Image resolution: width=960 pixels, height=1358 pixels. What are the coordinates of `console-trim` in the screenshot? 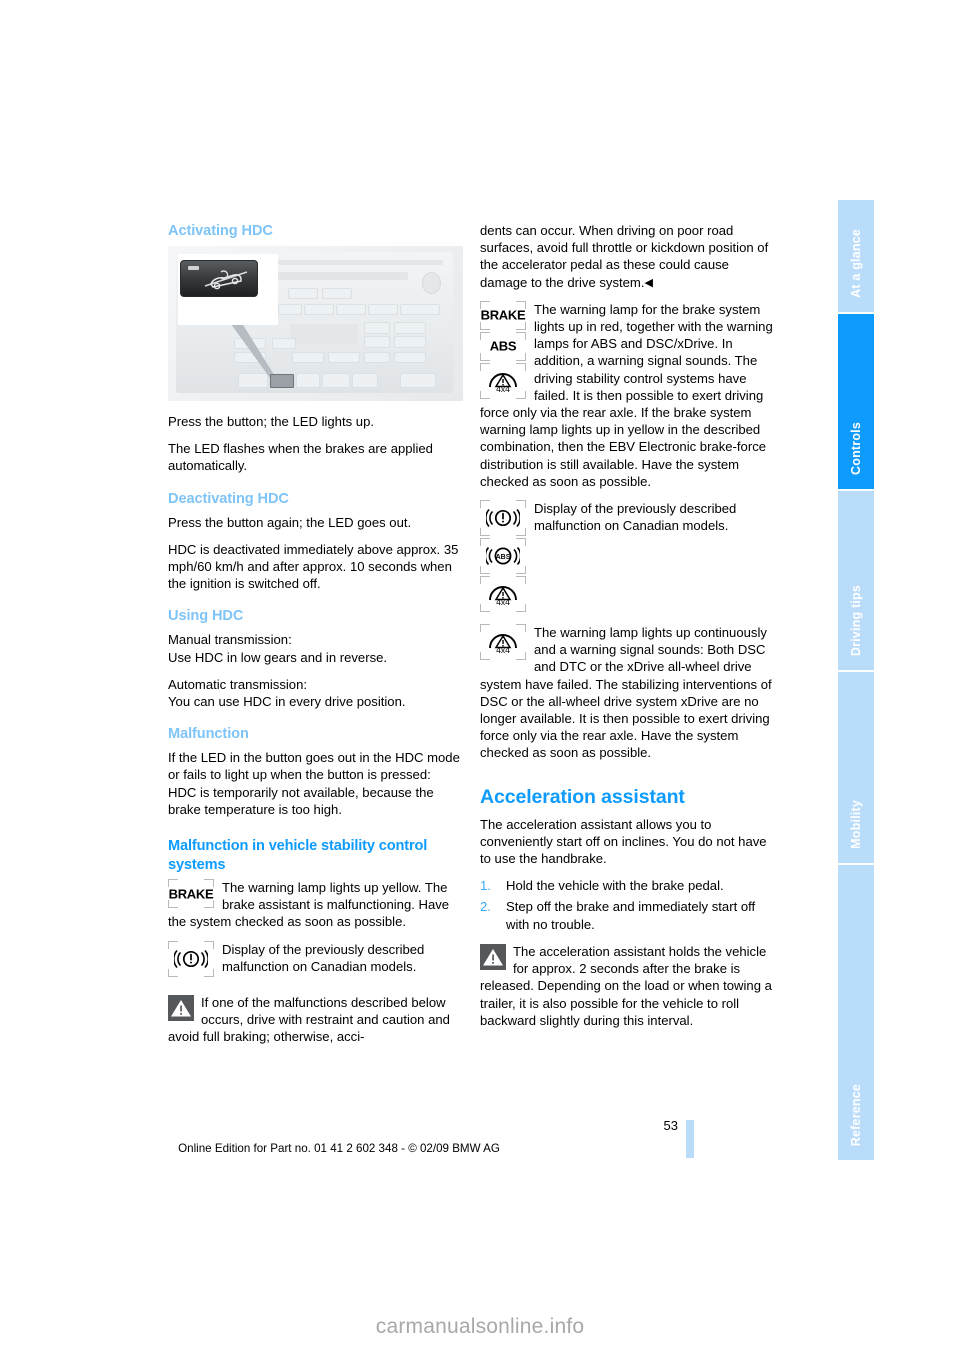 It's located at (360, 262).